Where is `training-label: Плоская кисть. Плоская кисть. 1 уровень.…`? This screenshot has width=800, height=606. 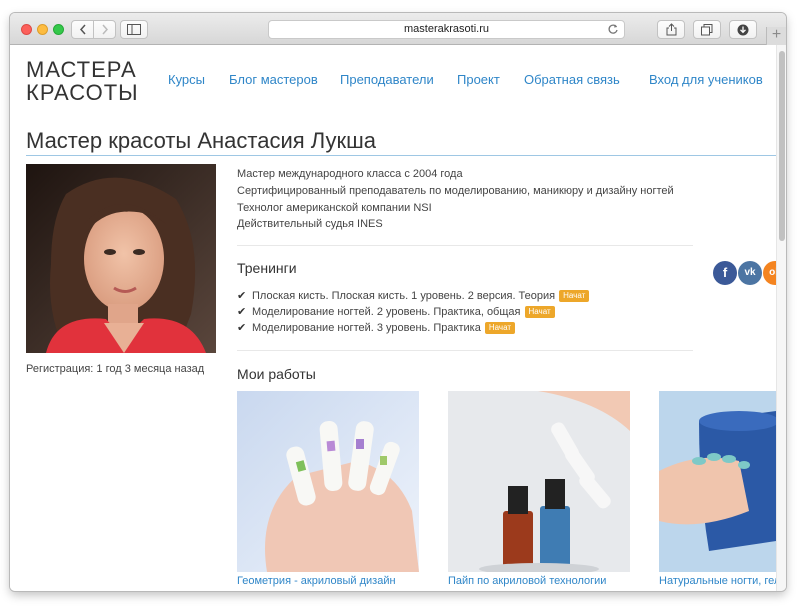
training-label: Плоская кисть. Плоская кисть. 1 уровень.… is located at coordinates (404, 296).